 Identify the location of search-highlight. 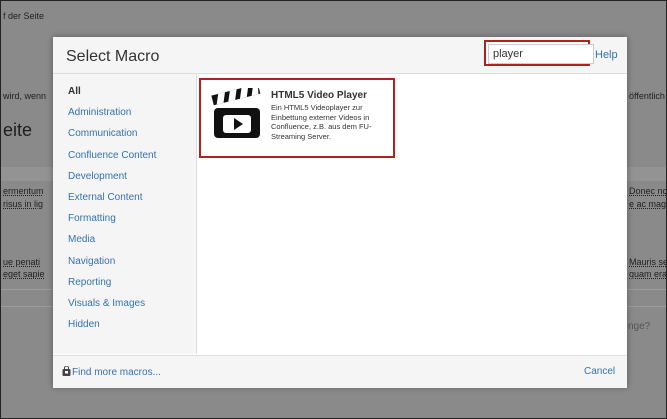
(539, 53).